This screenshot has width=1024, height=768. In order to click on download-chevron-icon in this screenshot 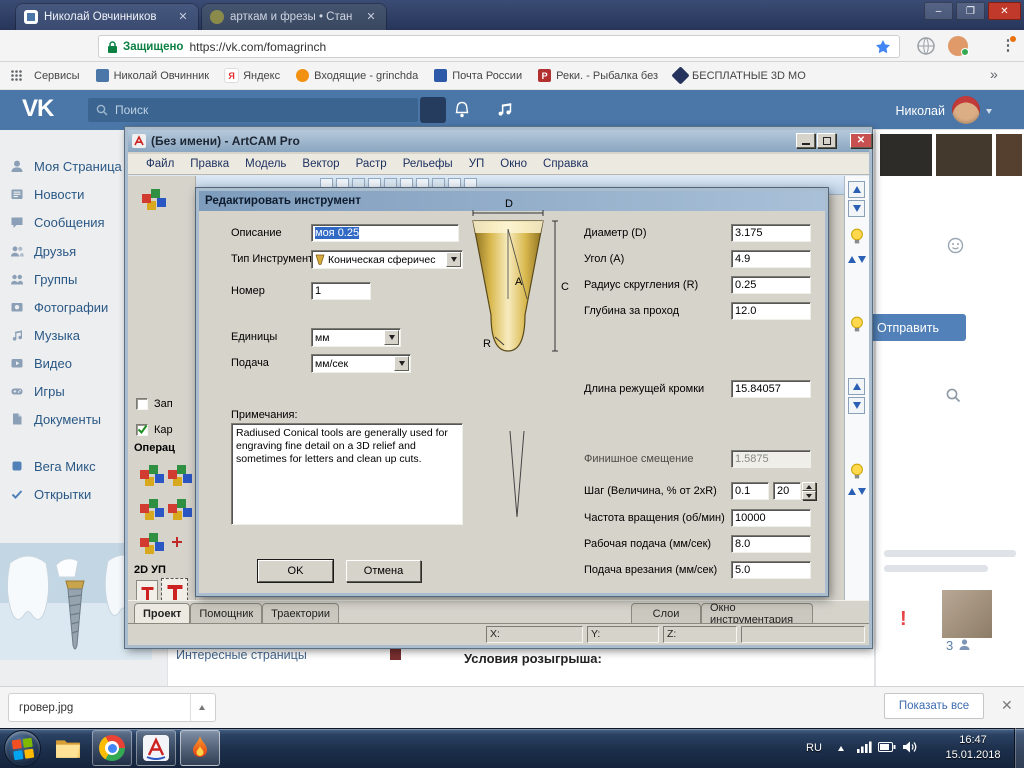, I will do `click(202, 707)`.